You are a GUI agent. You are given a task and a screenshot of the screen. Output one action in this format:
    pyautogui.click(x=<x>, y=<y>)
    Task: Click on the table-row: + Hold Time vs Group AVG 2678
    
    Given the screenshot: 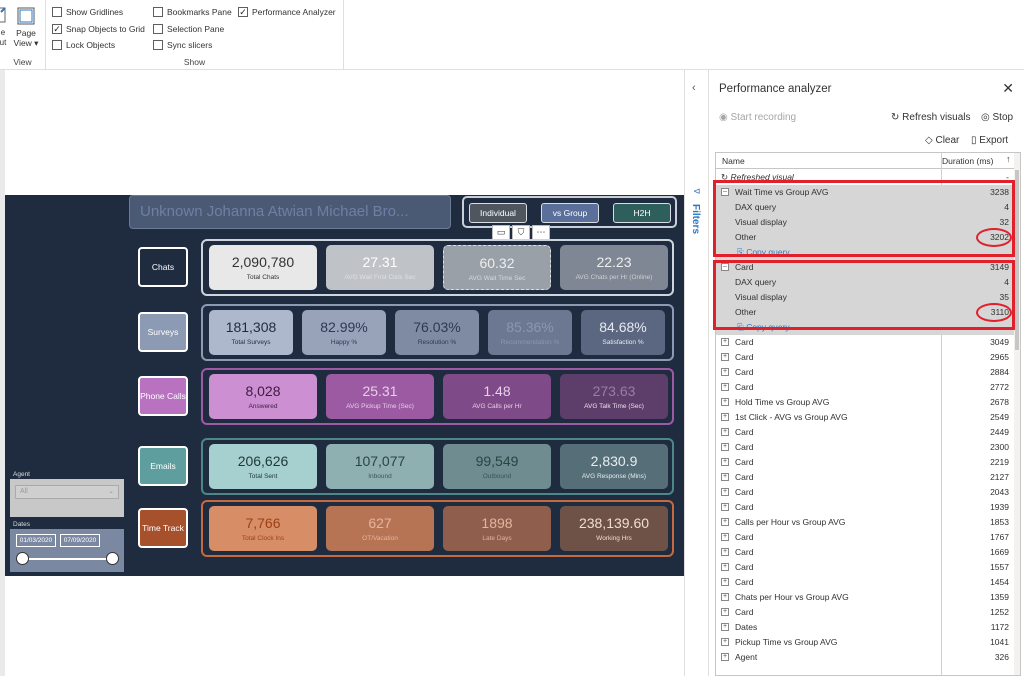 What is the action you would take?
    pyautogui.click(x=866, y=402)
    